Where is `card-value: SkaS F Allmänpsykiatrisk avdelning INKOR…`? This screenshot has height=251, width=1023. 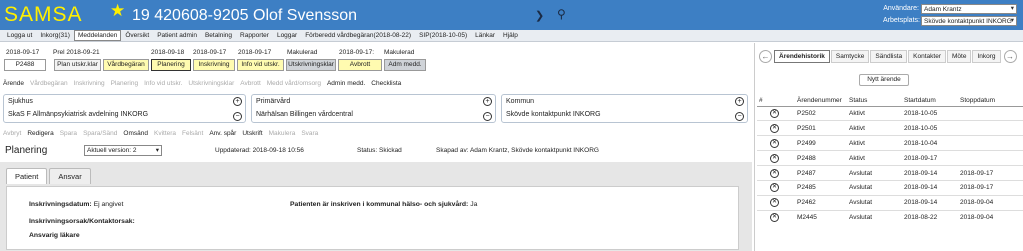
card-value: SkaS F Allmänpsykiatrisk avdelning INKOR… is located at coordinates (78, 114).